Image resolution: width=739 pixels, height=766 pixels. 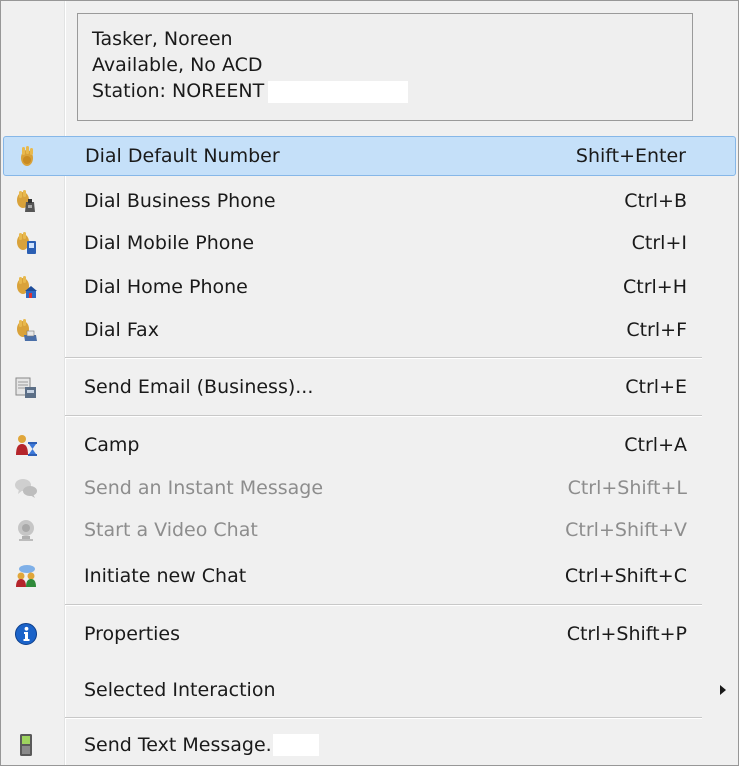 I want to click on menu-item-send-instant-message: Send an Instant Message Ctrl+Shift+L, so click(x=369, y=488).